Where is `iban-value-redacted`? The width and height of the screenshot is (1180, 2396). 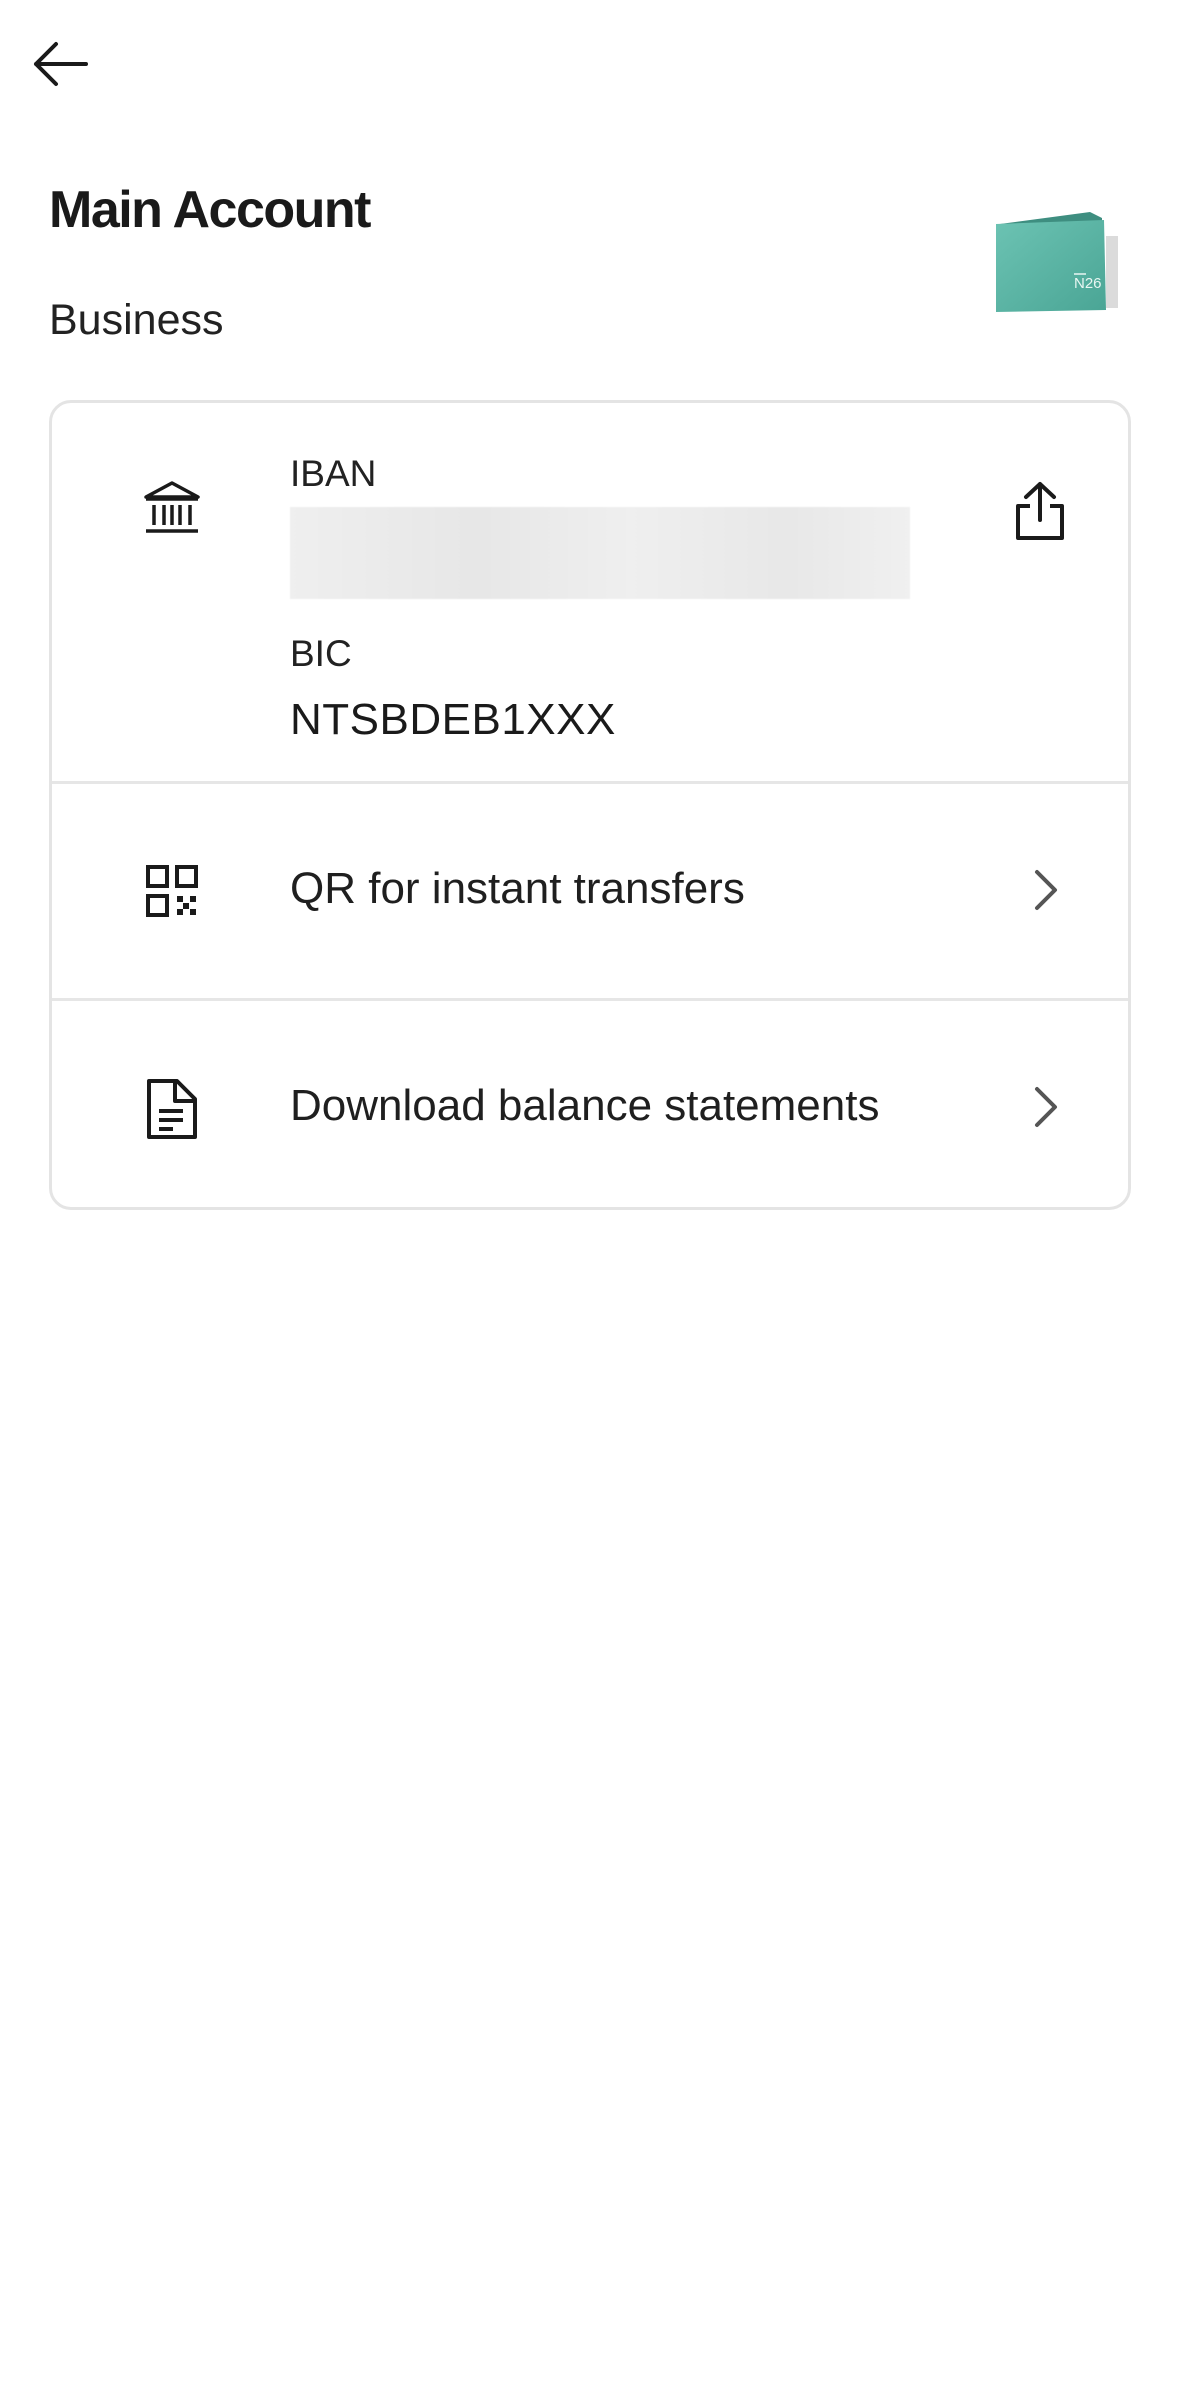 iban-value-redacted is located at coordinates (600, 553).